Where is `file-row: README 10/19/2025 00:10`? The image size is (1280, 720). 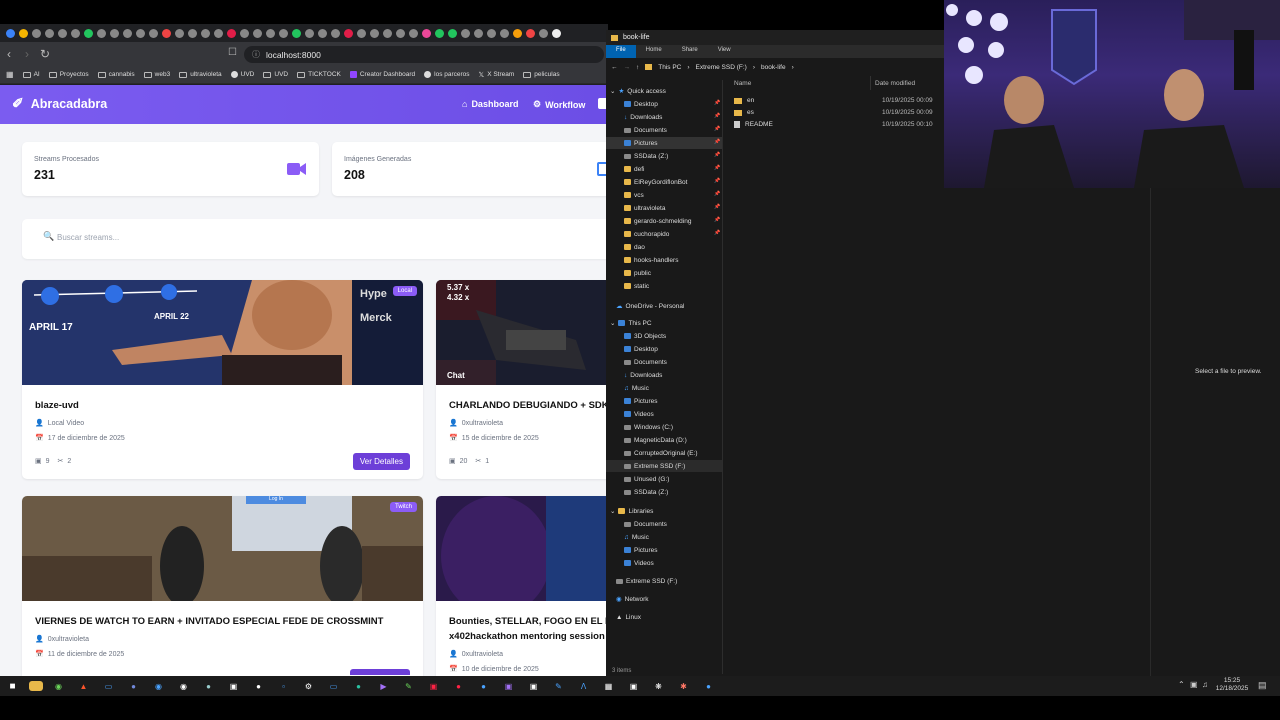
file-row: README 10/19/2025 00:10 is located at coordinates (836, 124).